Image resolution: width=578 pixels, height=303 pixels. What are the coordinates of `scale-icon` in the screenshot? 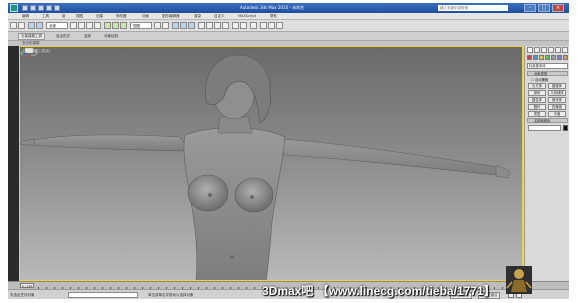 It's located at (123, 25).